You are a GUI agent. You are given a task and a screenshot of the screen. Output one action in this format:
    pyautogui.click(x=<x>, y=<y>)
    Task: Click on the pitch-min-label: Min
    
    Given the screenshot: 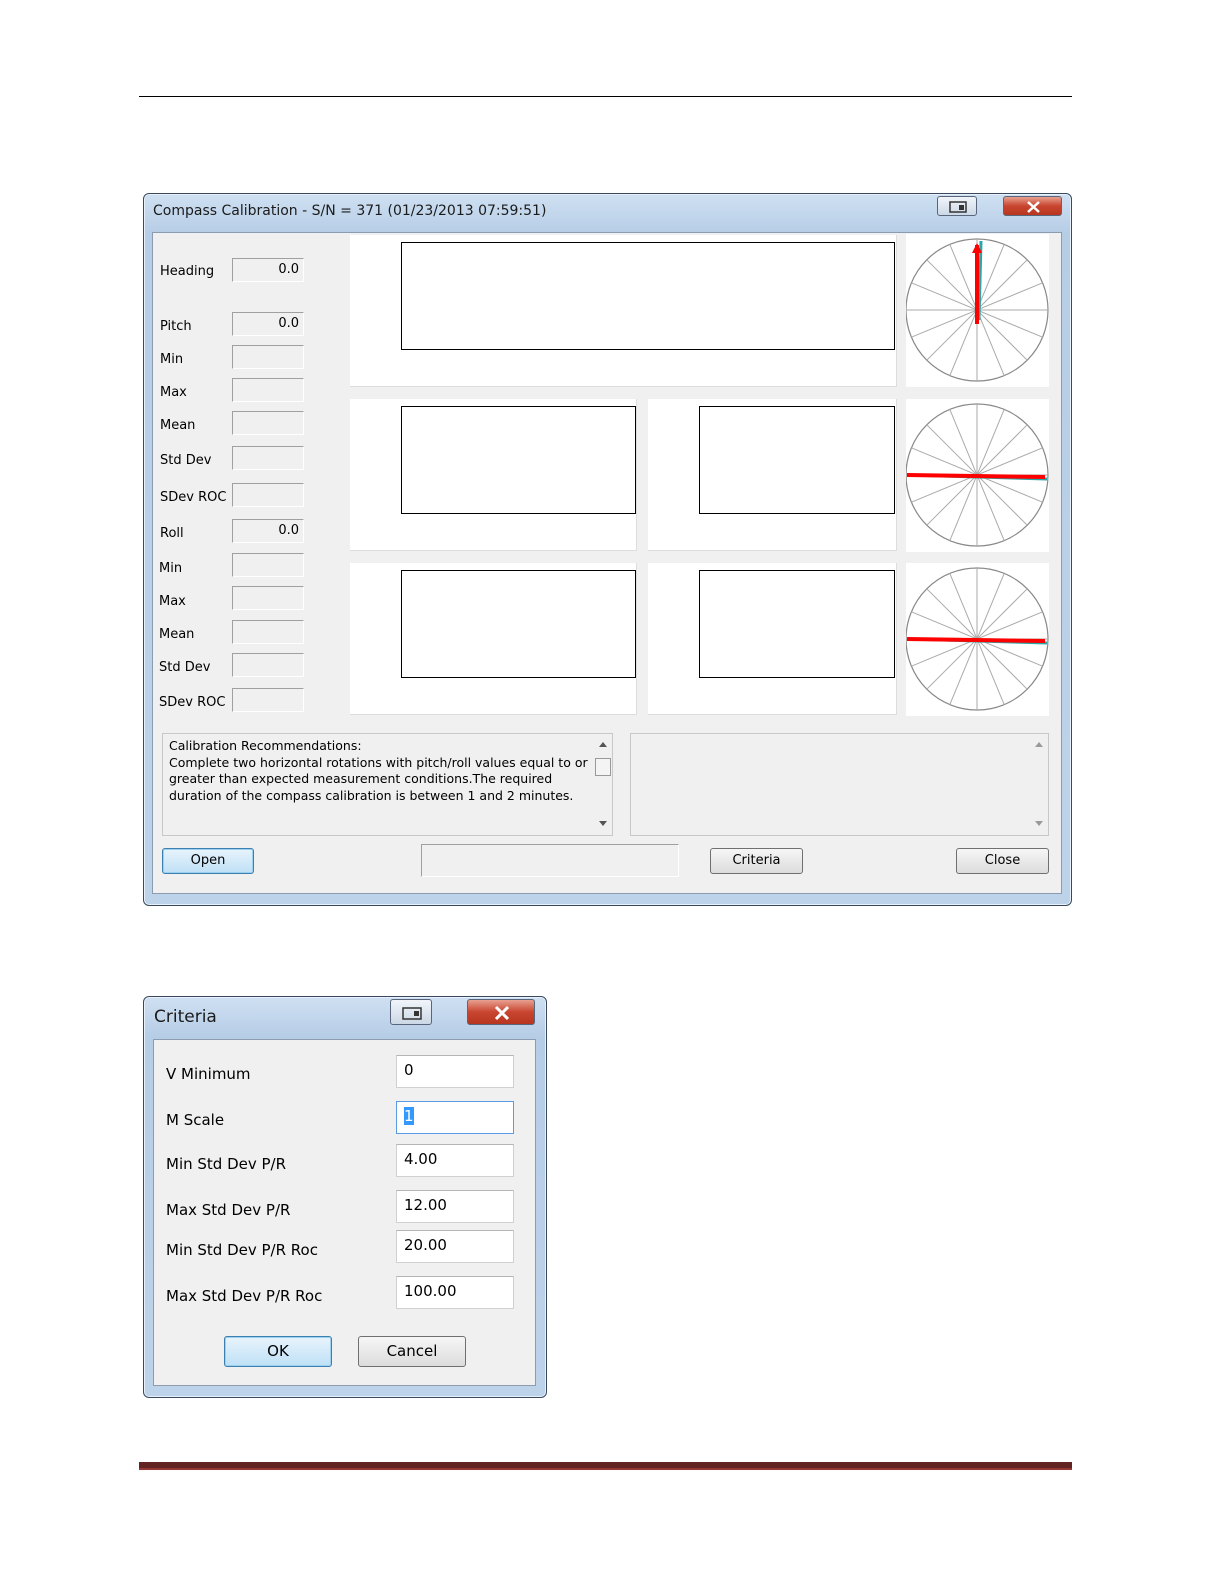 What is the action you would take?
    pyautogui.click(x=172, y=359)
    